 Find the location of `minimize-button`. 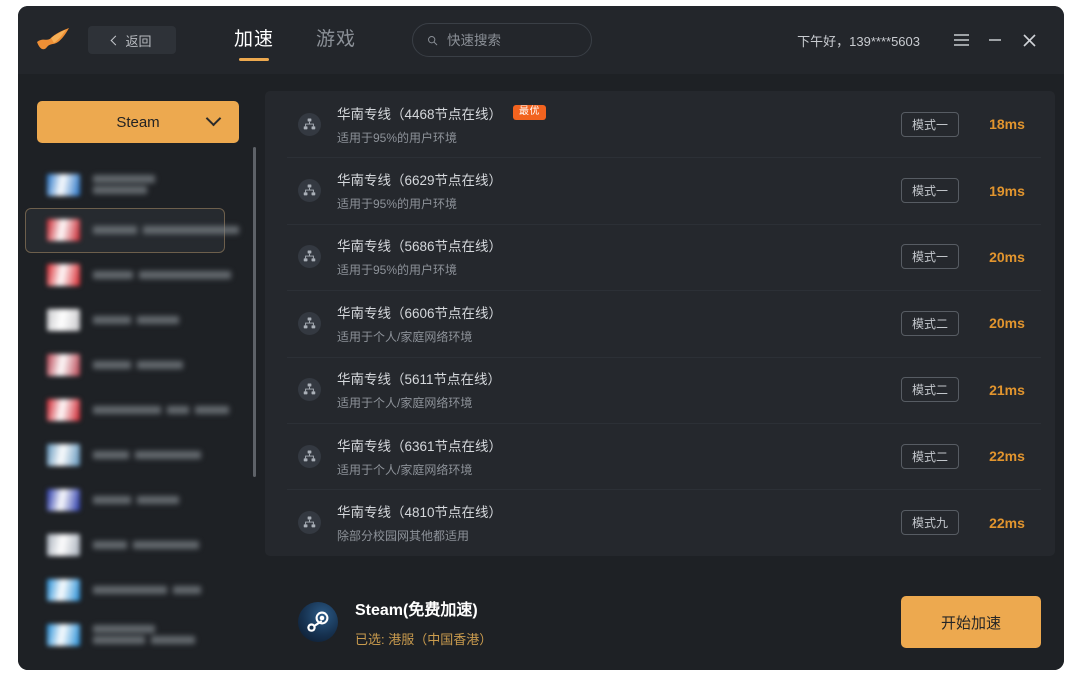

minimize-button is located at coordinates (995, 40).